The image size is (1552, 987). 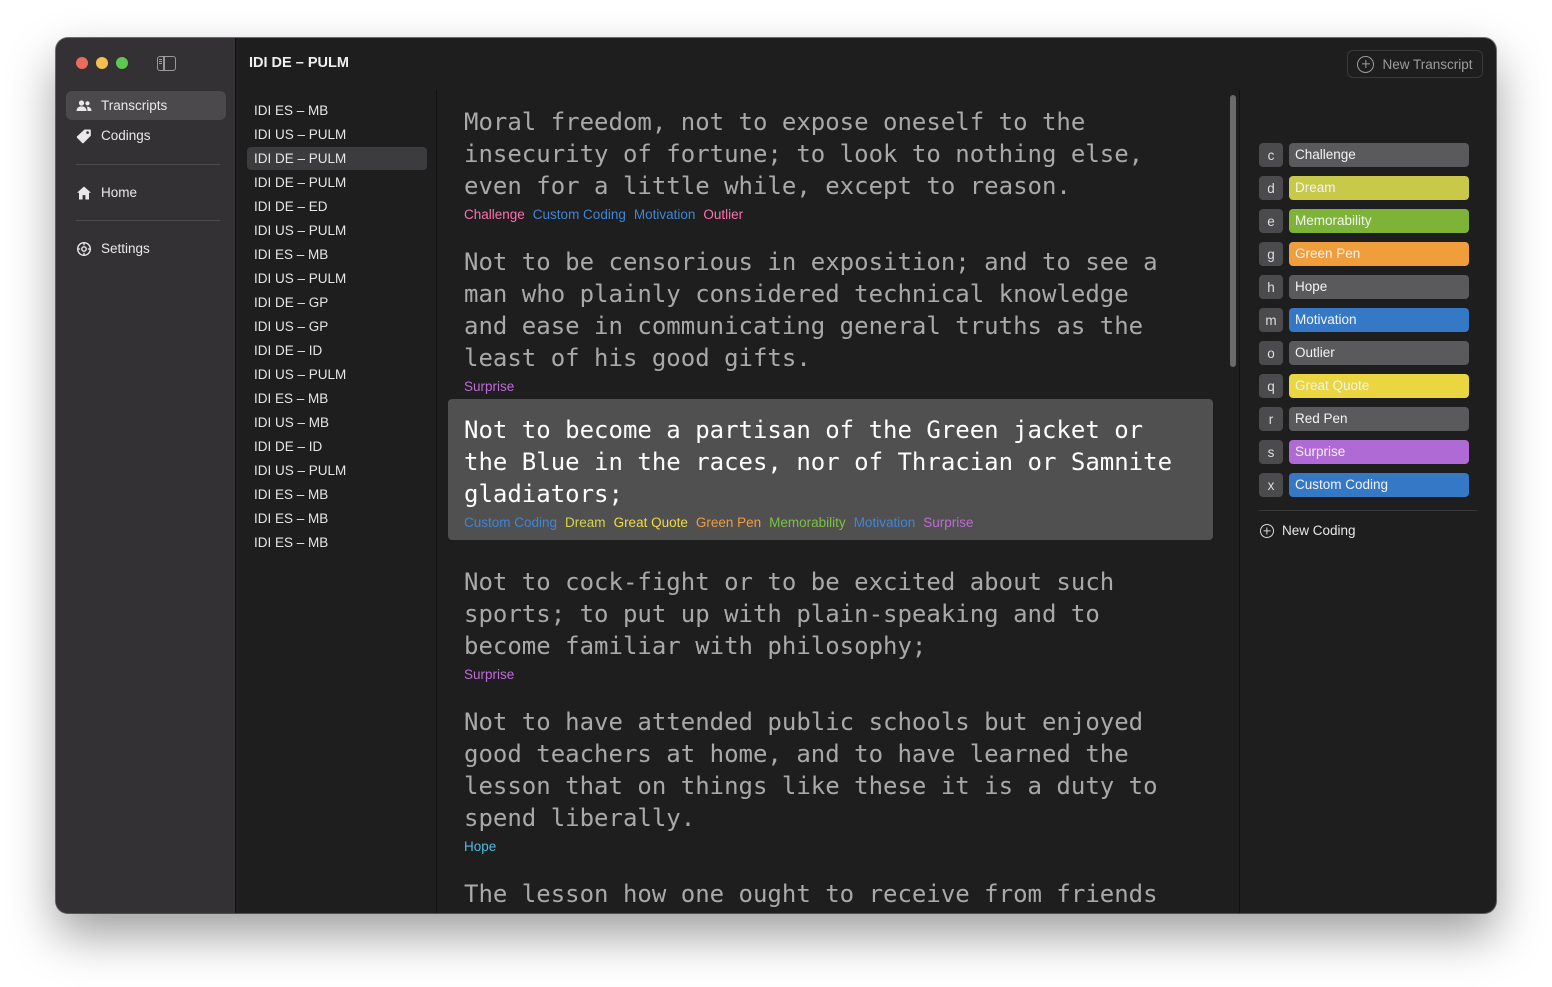 I want to click on page-title: IDI DE – PULM, so click(x=299, y=63).